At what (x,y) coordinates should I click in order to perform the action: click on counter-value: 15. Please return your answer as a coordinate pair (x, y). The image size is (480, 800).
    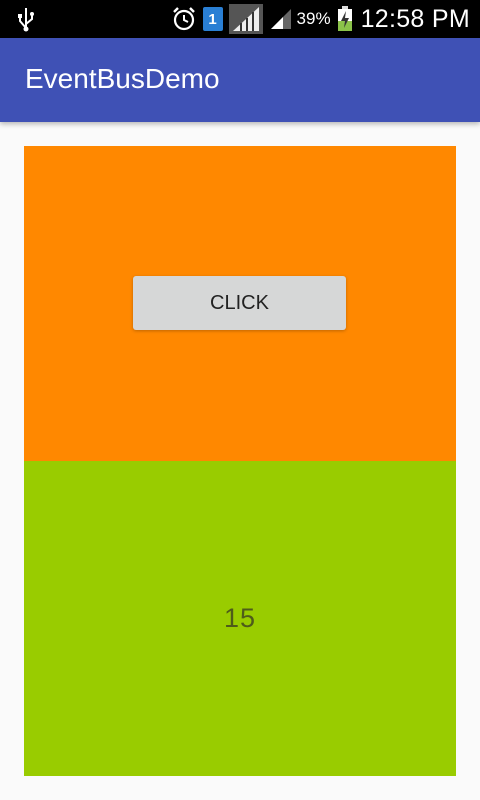
    Looking at the image, I should click on (240, 618).